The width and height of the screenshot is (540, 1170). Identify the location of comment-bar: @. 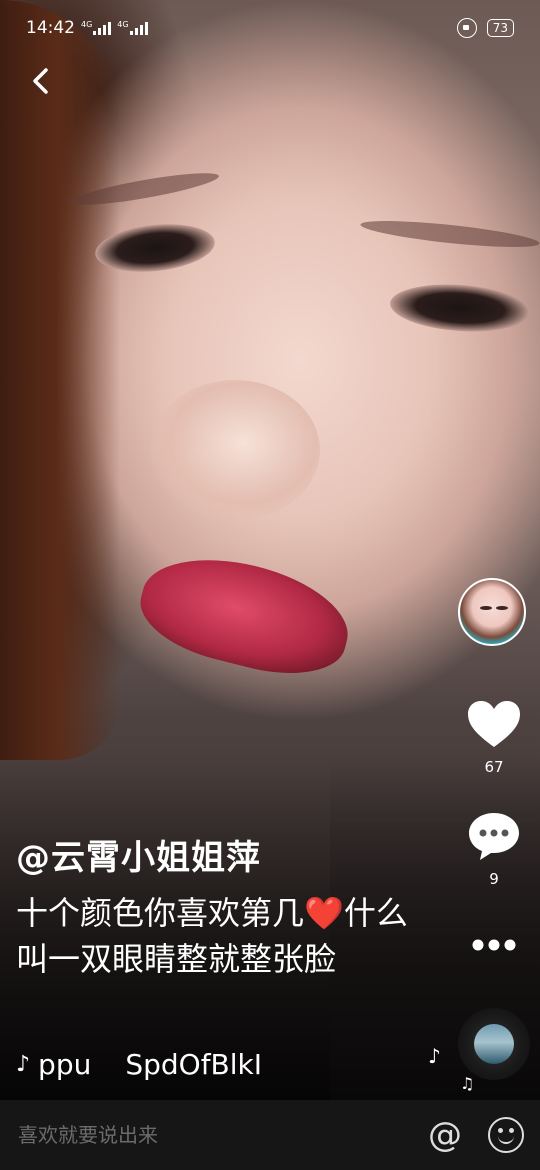
(270, 1135).